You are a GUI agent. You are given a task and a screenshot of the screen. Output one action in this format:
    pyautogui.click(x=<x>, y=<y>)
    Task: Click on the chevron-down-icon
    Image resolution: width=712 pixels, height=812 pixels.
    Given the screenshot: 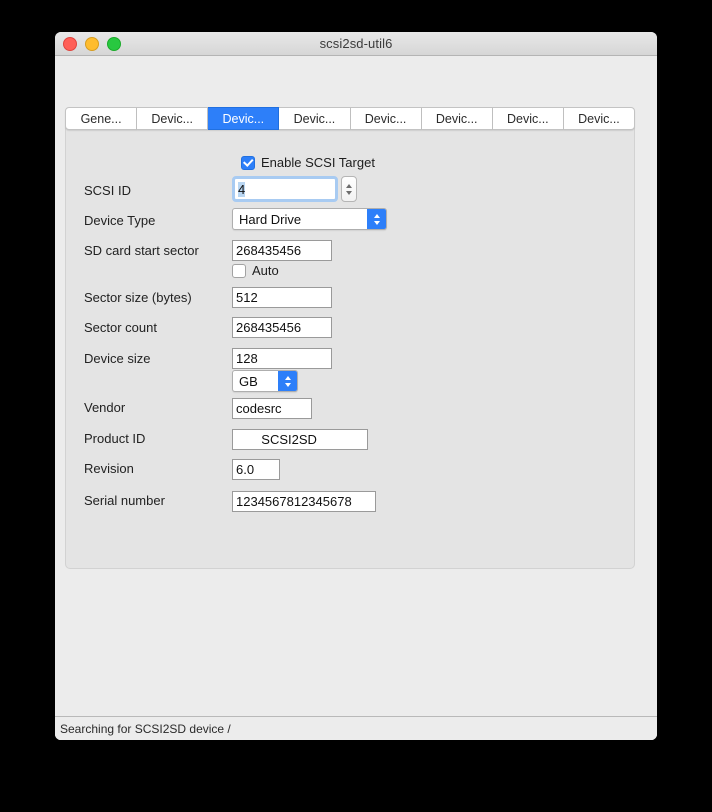 What is the action you would take?
    pyautogui.click(x=349, y=192)
    